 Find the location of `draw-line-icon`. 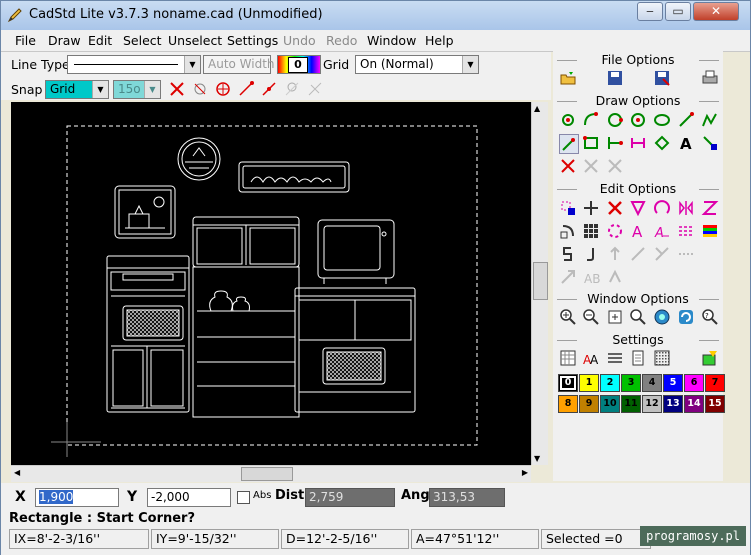

draw-line-icon is located at coordinates (686, 120).